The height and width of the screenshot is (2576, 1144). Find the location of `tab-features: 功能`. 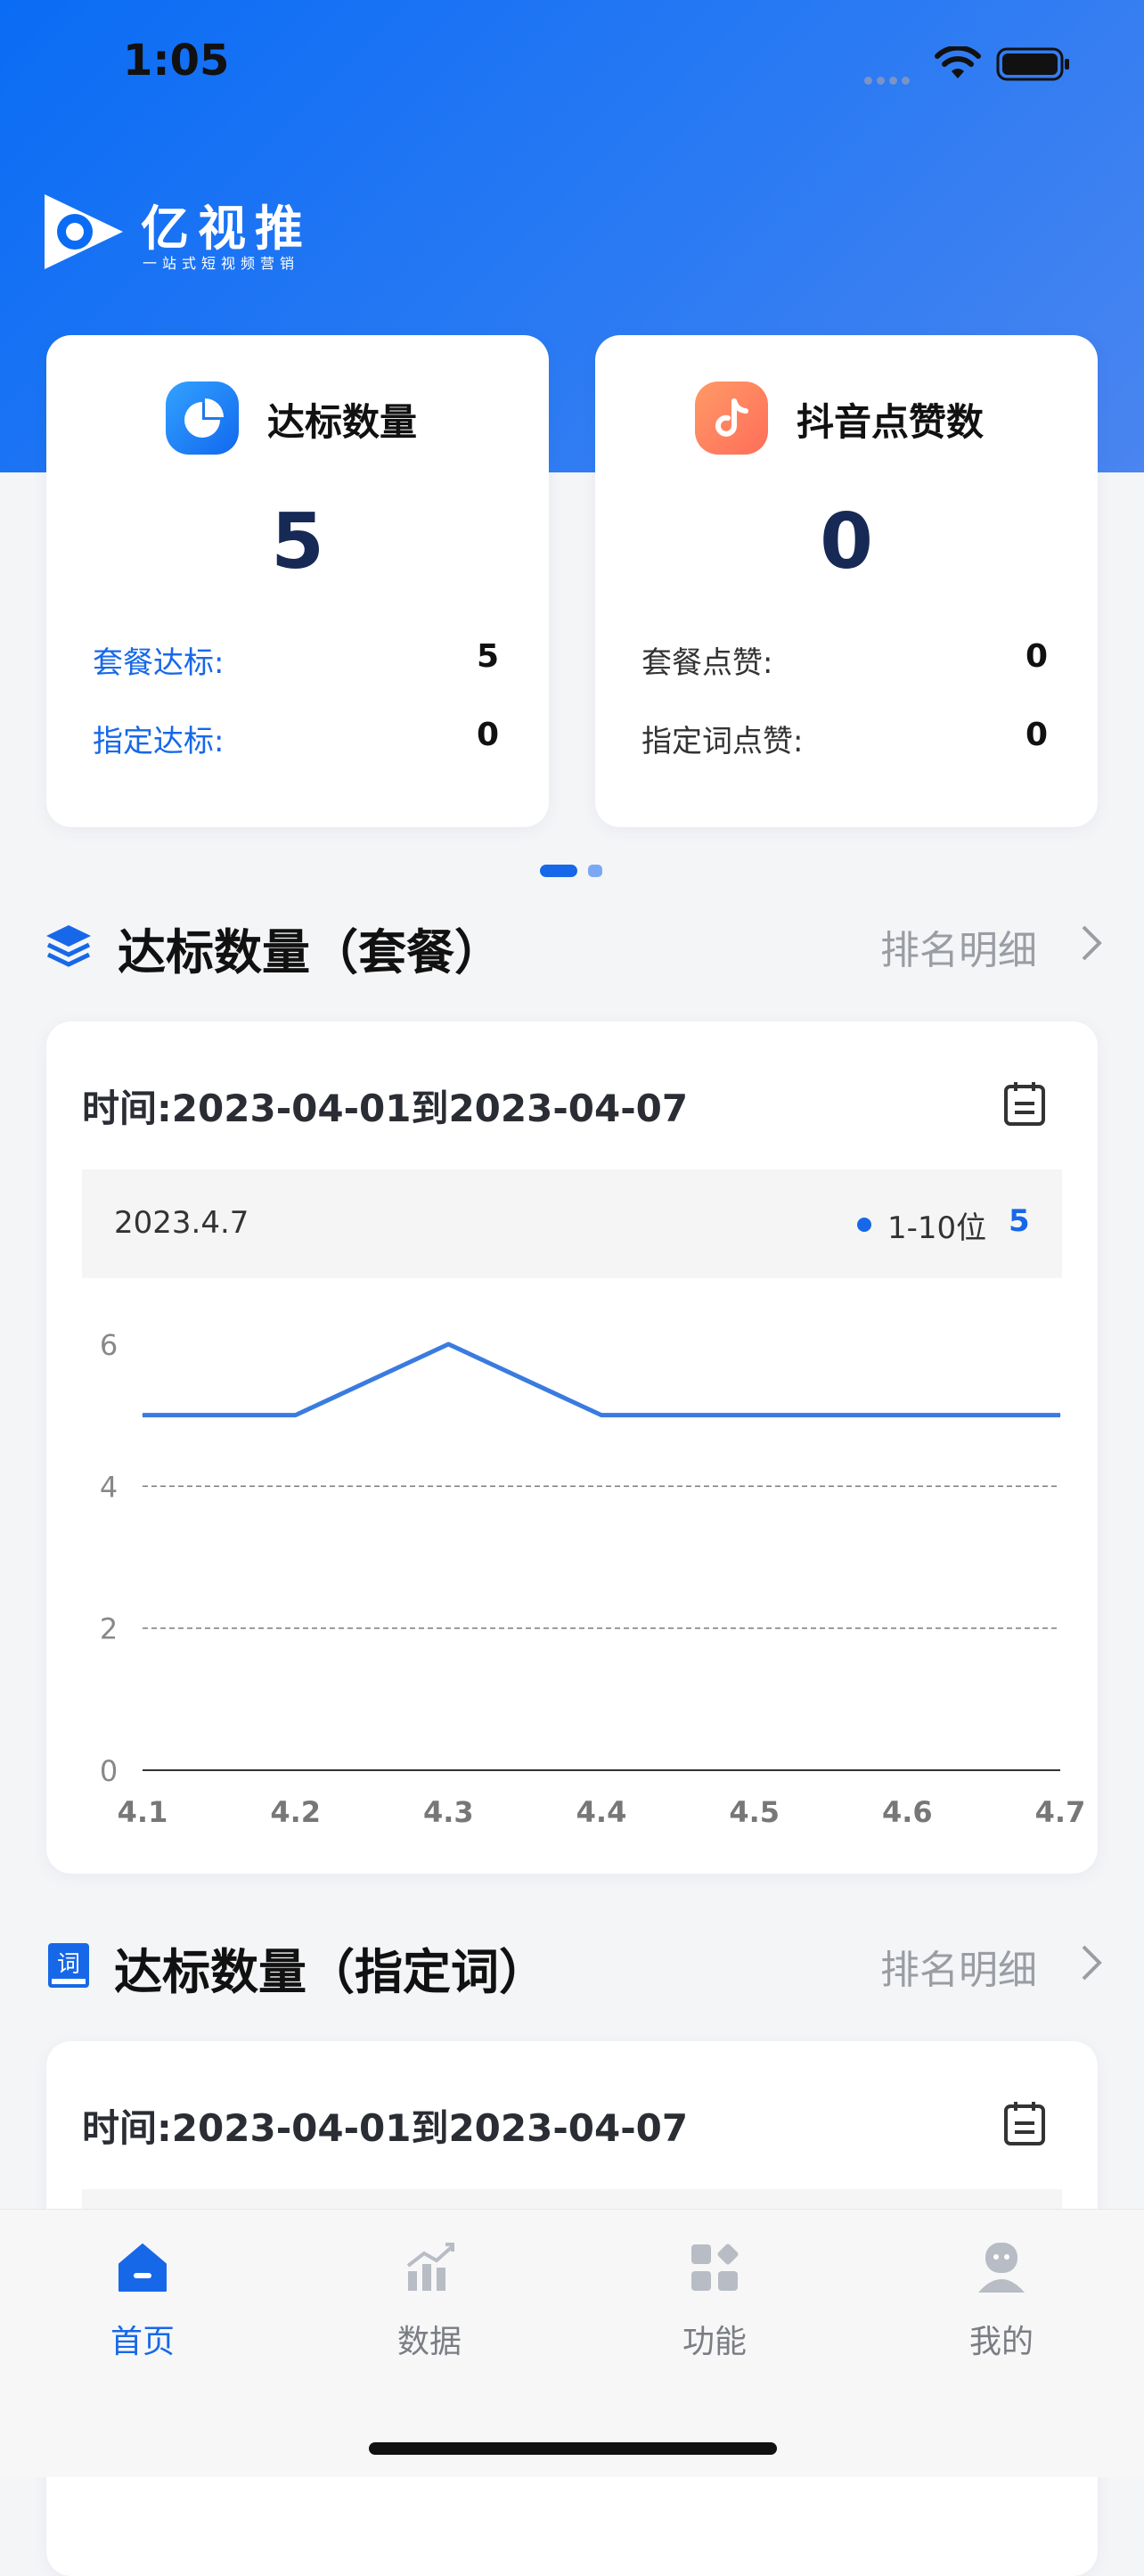

tab-features: 功能 is located at coordinates (714, 2300).